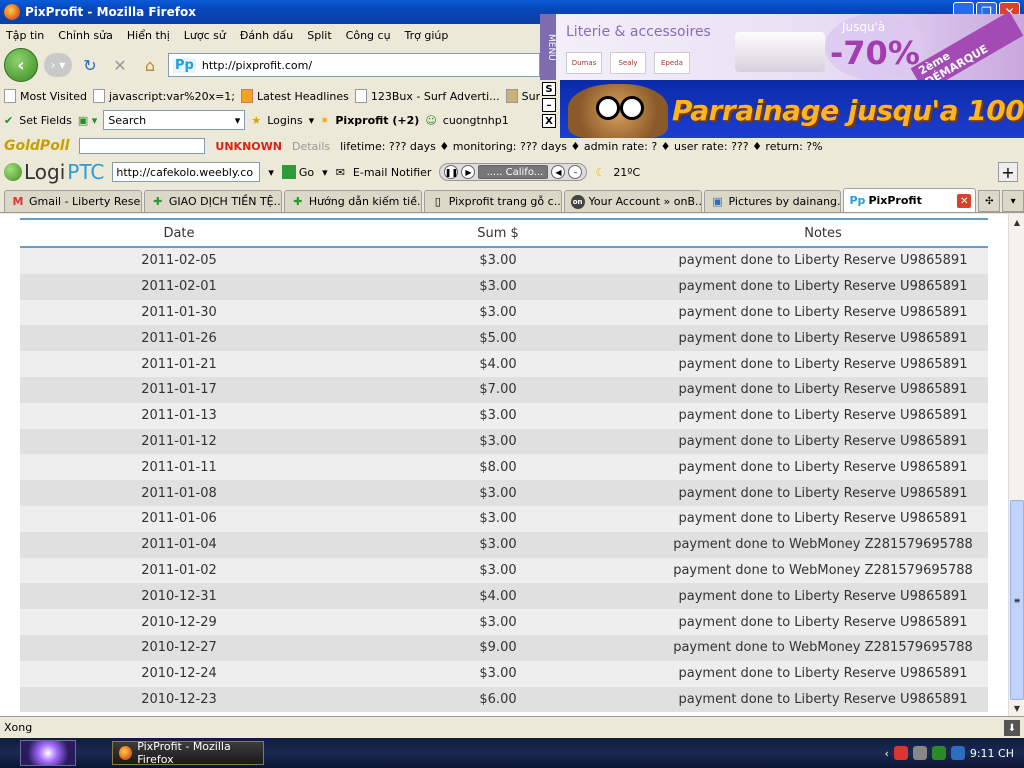 This screenshot has height=768, width=1024. What do you see at coordinates (949, 753) in the screenshot?
I see `system-tray: ‹ 9:11 CH` at bounding box center [949, 753].